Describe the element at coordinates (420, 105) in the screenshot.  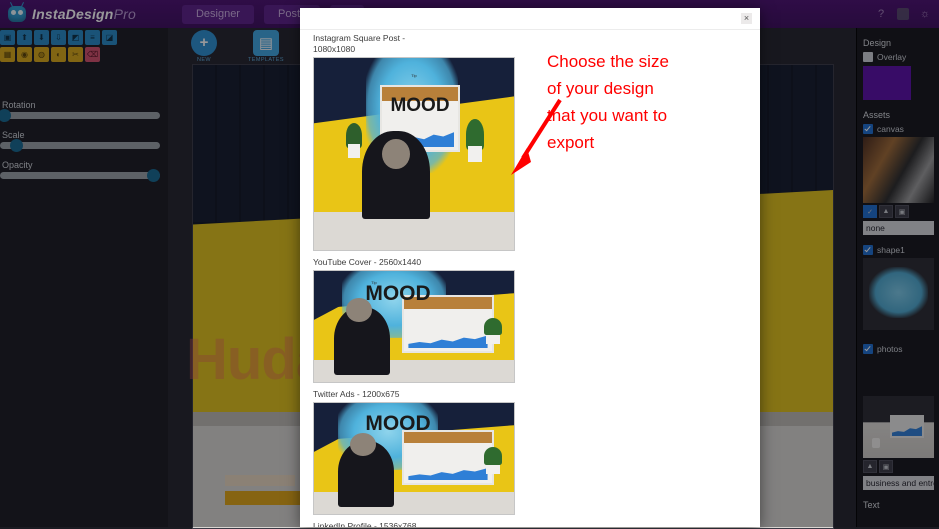
I see `thumb-headline-1: MOOD` at that location.